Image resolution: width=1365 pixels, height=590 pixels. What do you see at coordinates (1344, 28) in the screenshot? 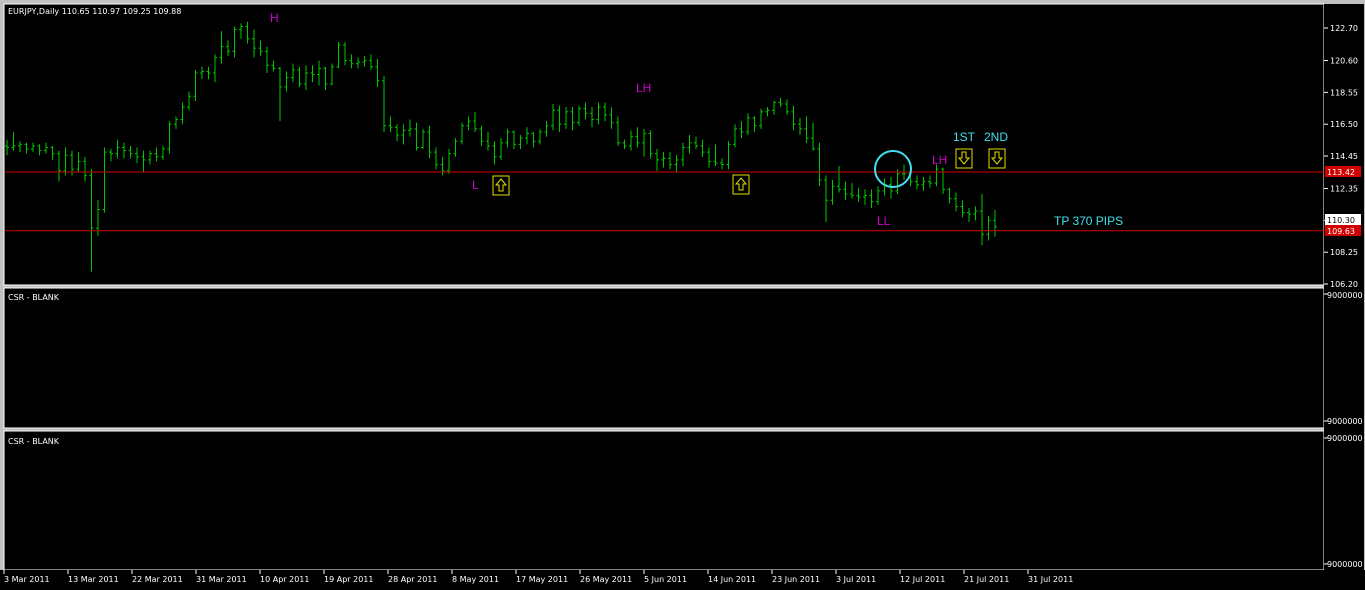
I see `y-tick-label: 122.70` at bounding box center [1344, 28].